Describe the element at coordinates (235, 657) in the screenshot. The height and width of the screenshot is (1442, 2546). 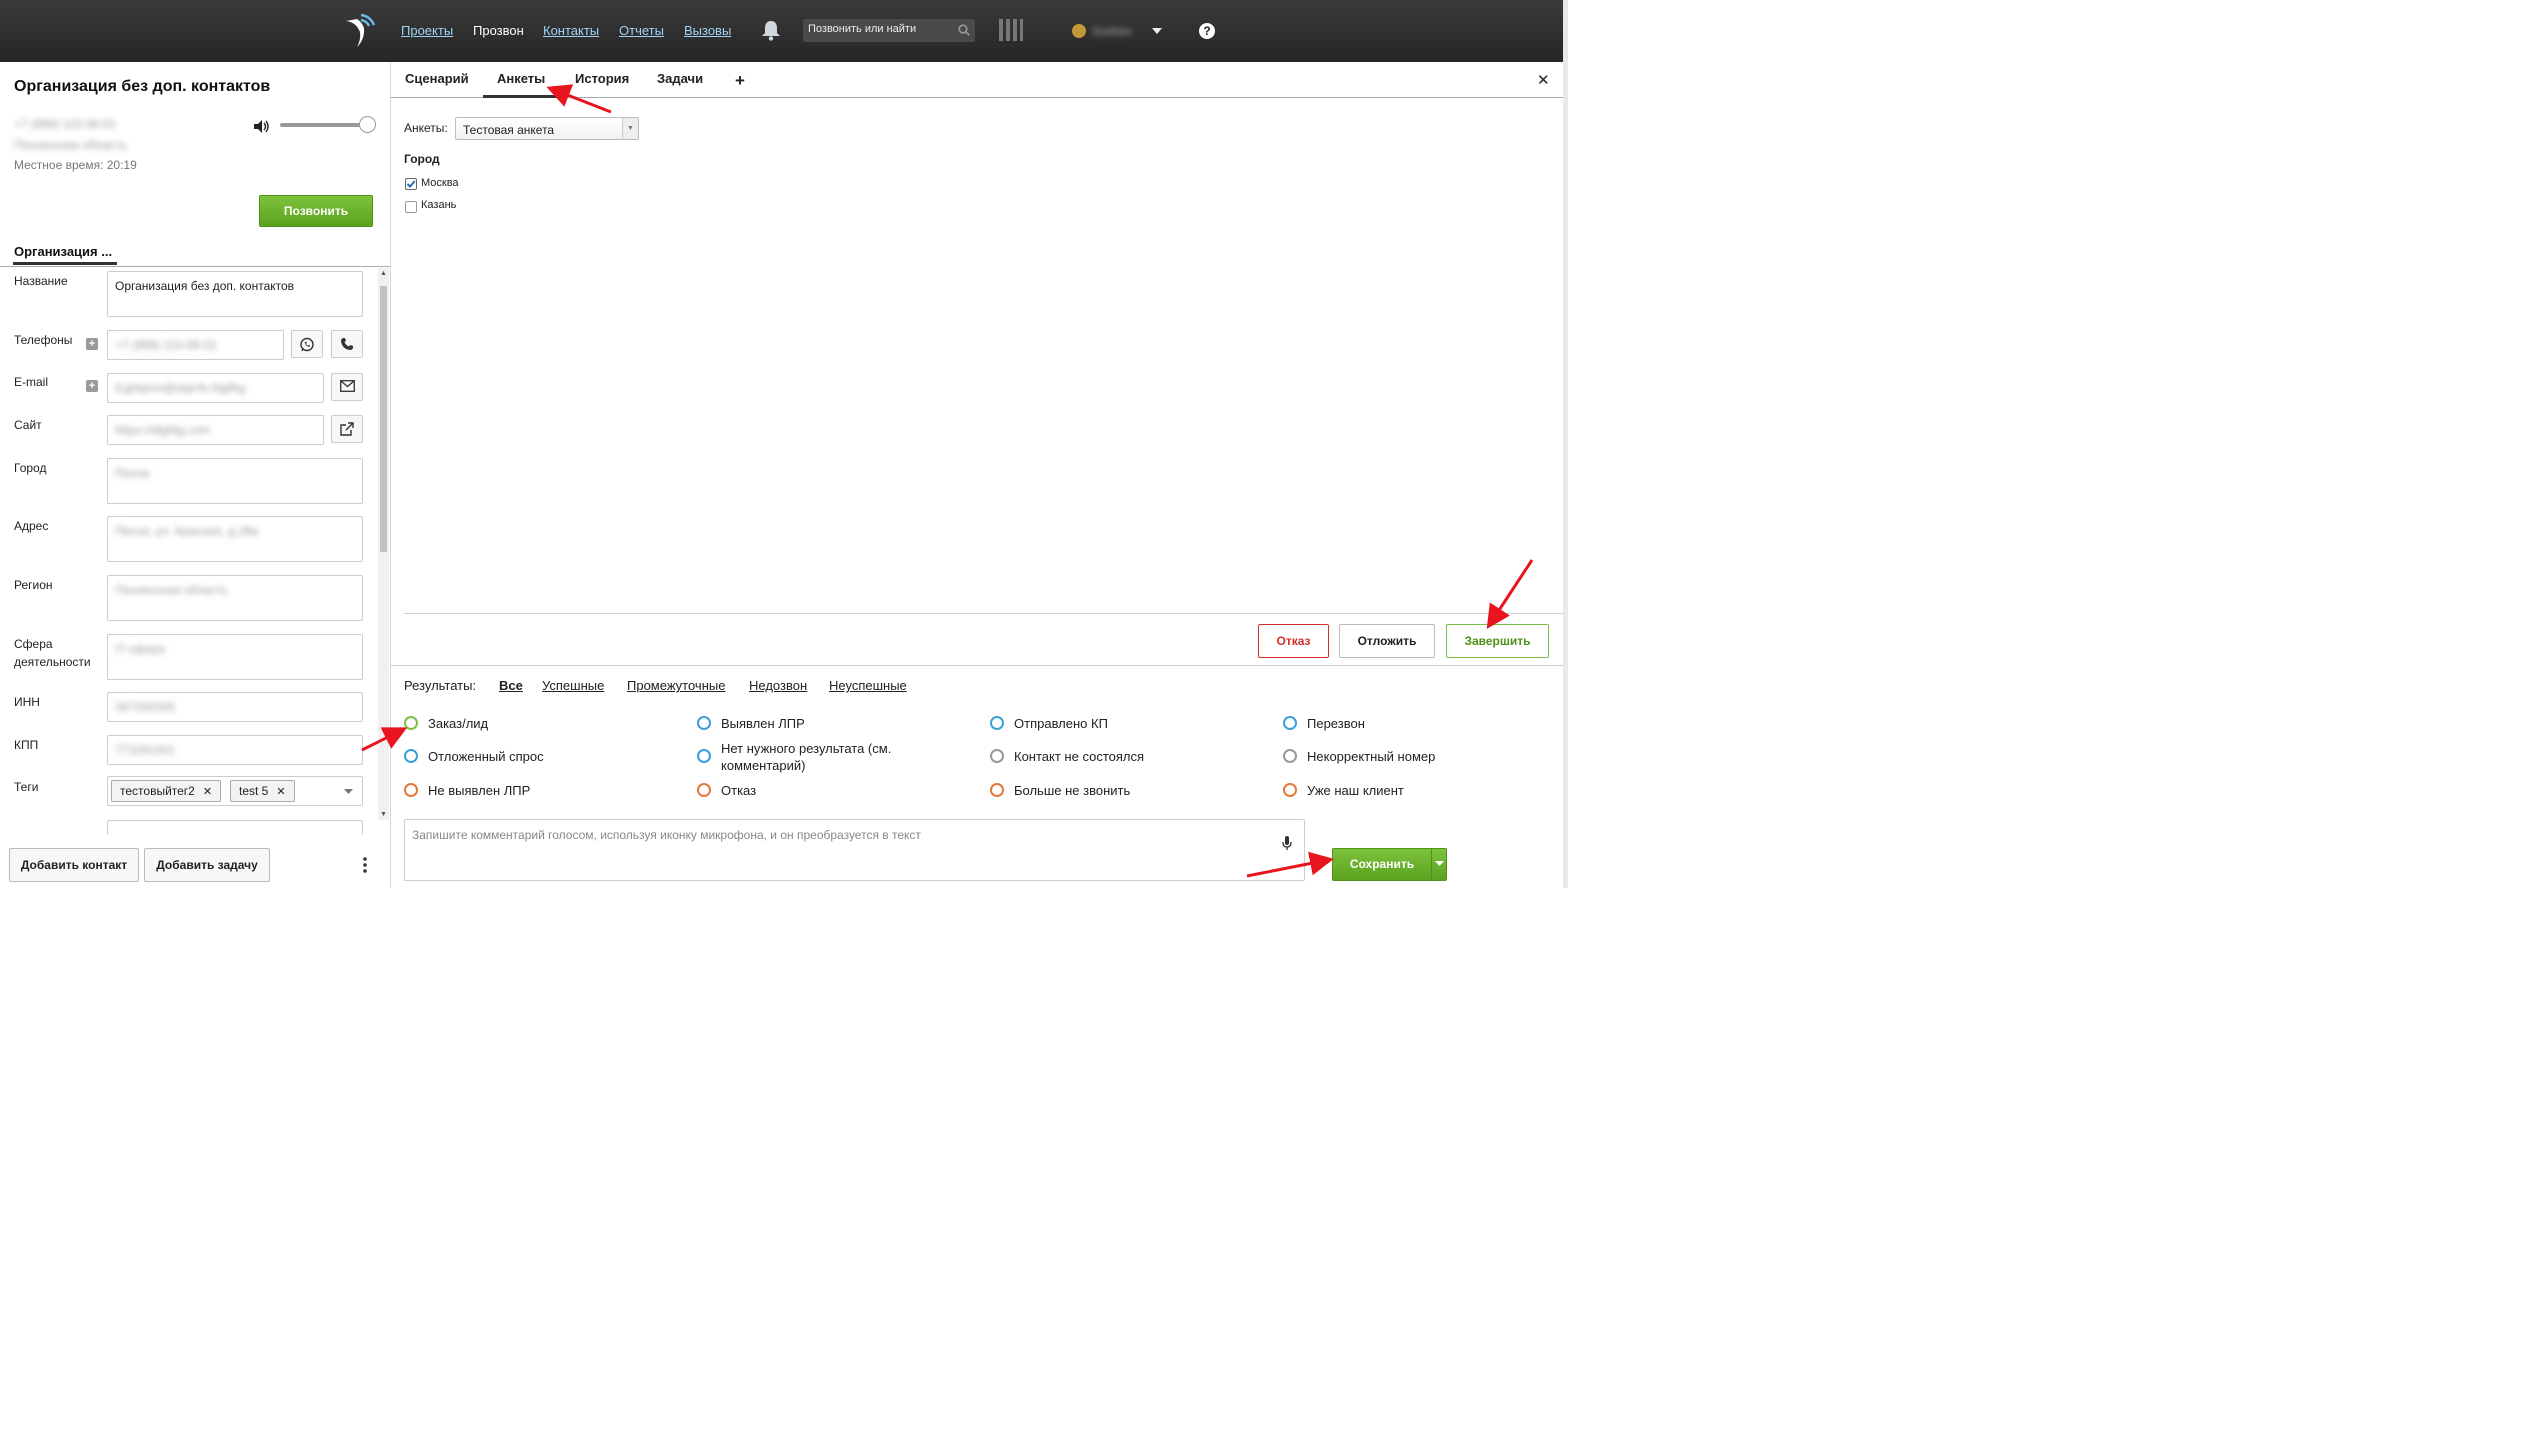
I see `sphere-field: IT-сфера` at that location.